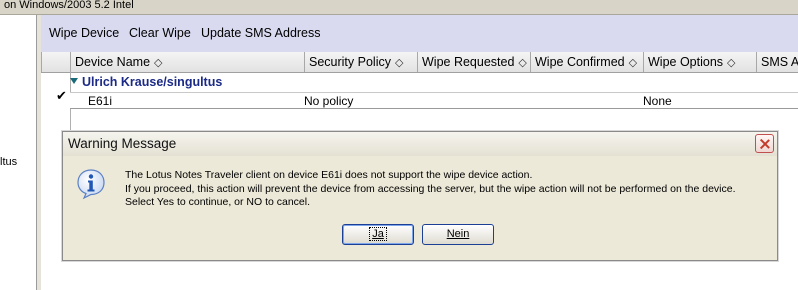 Image resolution: width=798 pixels, height=290 pixels. Describe the element at coordinates (434, 100) in the screenshot. I see `table-row: E61i No policy None` at that location.